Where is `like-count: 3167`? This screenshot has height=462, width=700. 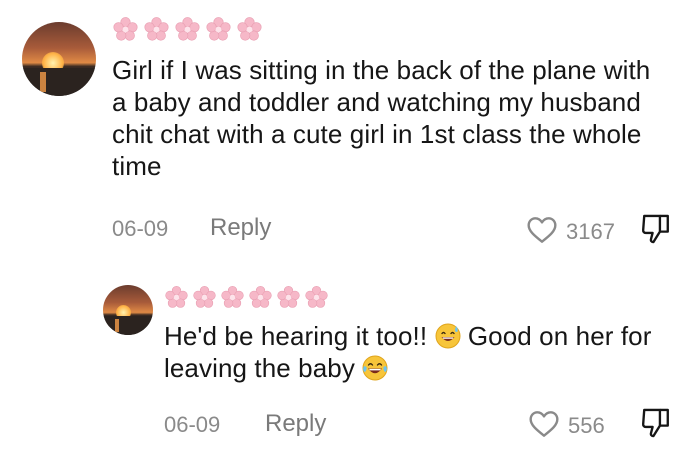
like-count: 3167 is located at coordinates (590, 231).